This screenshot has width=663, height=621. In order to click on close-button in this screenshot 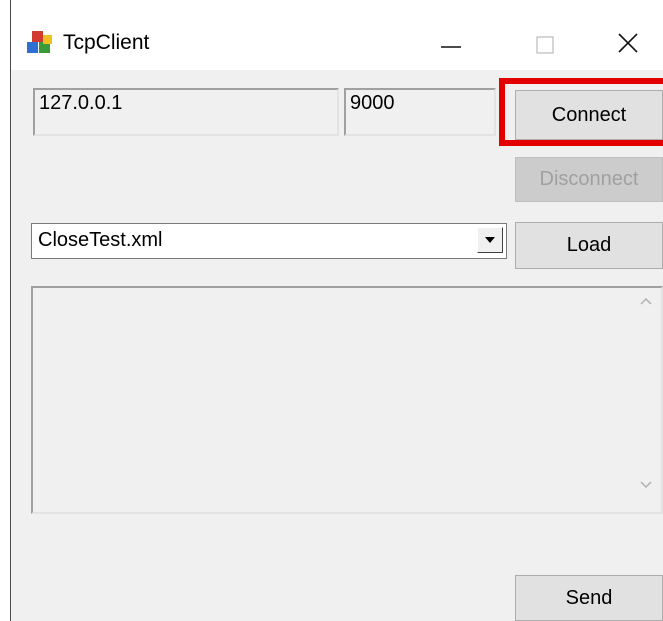, I will do `click(628, 43)`.